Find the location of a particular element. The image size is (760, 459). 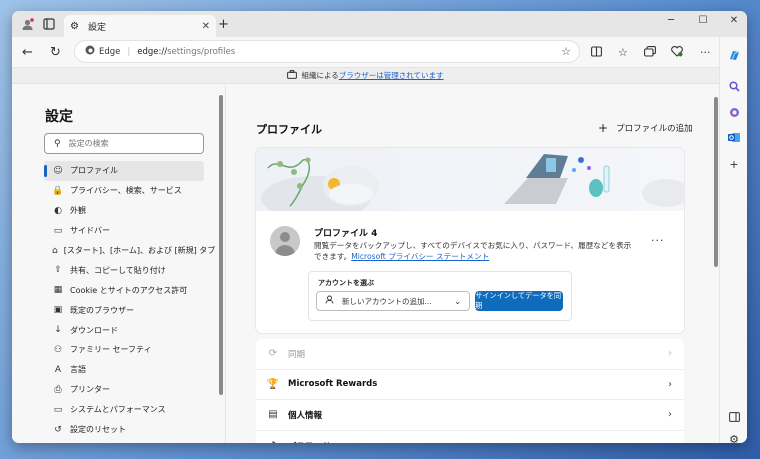

sidebar-item-reset: ↺ 設定のリセット is located at coordinates (124, 430).